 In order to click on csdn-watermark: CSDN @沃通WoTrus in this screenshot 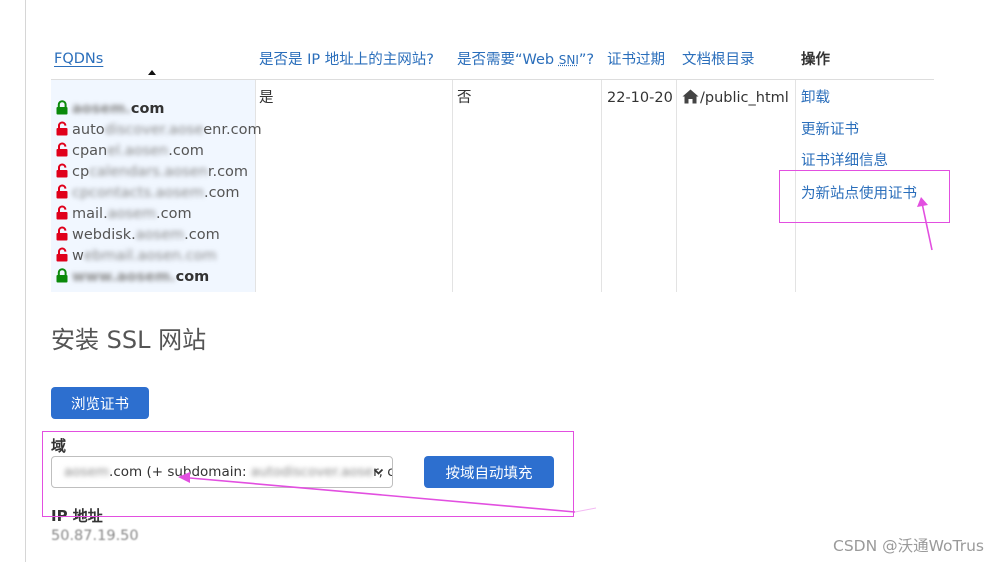, I will do `click(908, 546)`.